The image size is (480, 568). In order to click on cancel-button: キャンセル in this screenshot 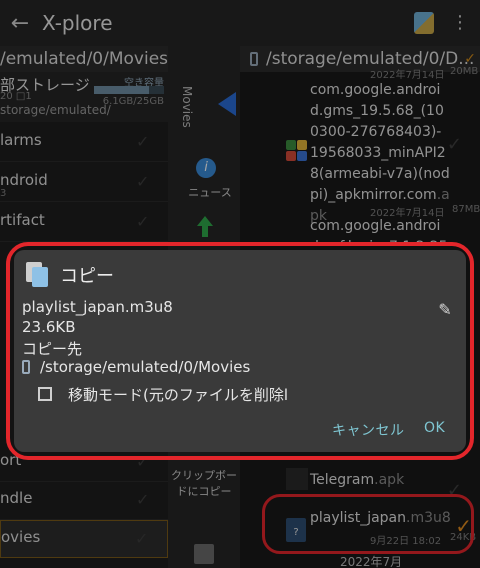, I will do `click(368, 430)`.